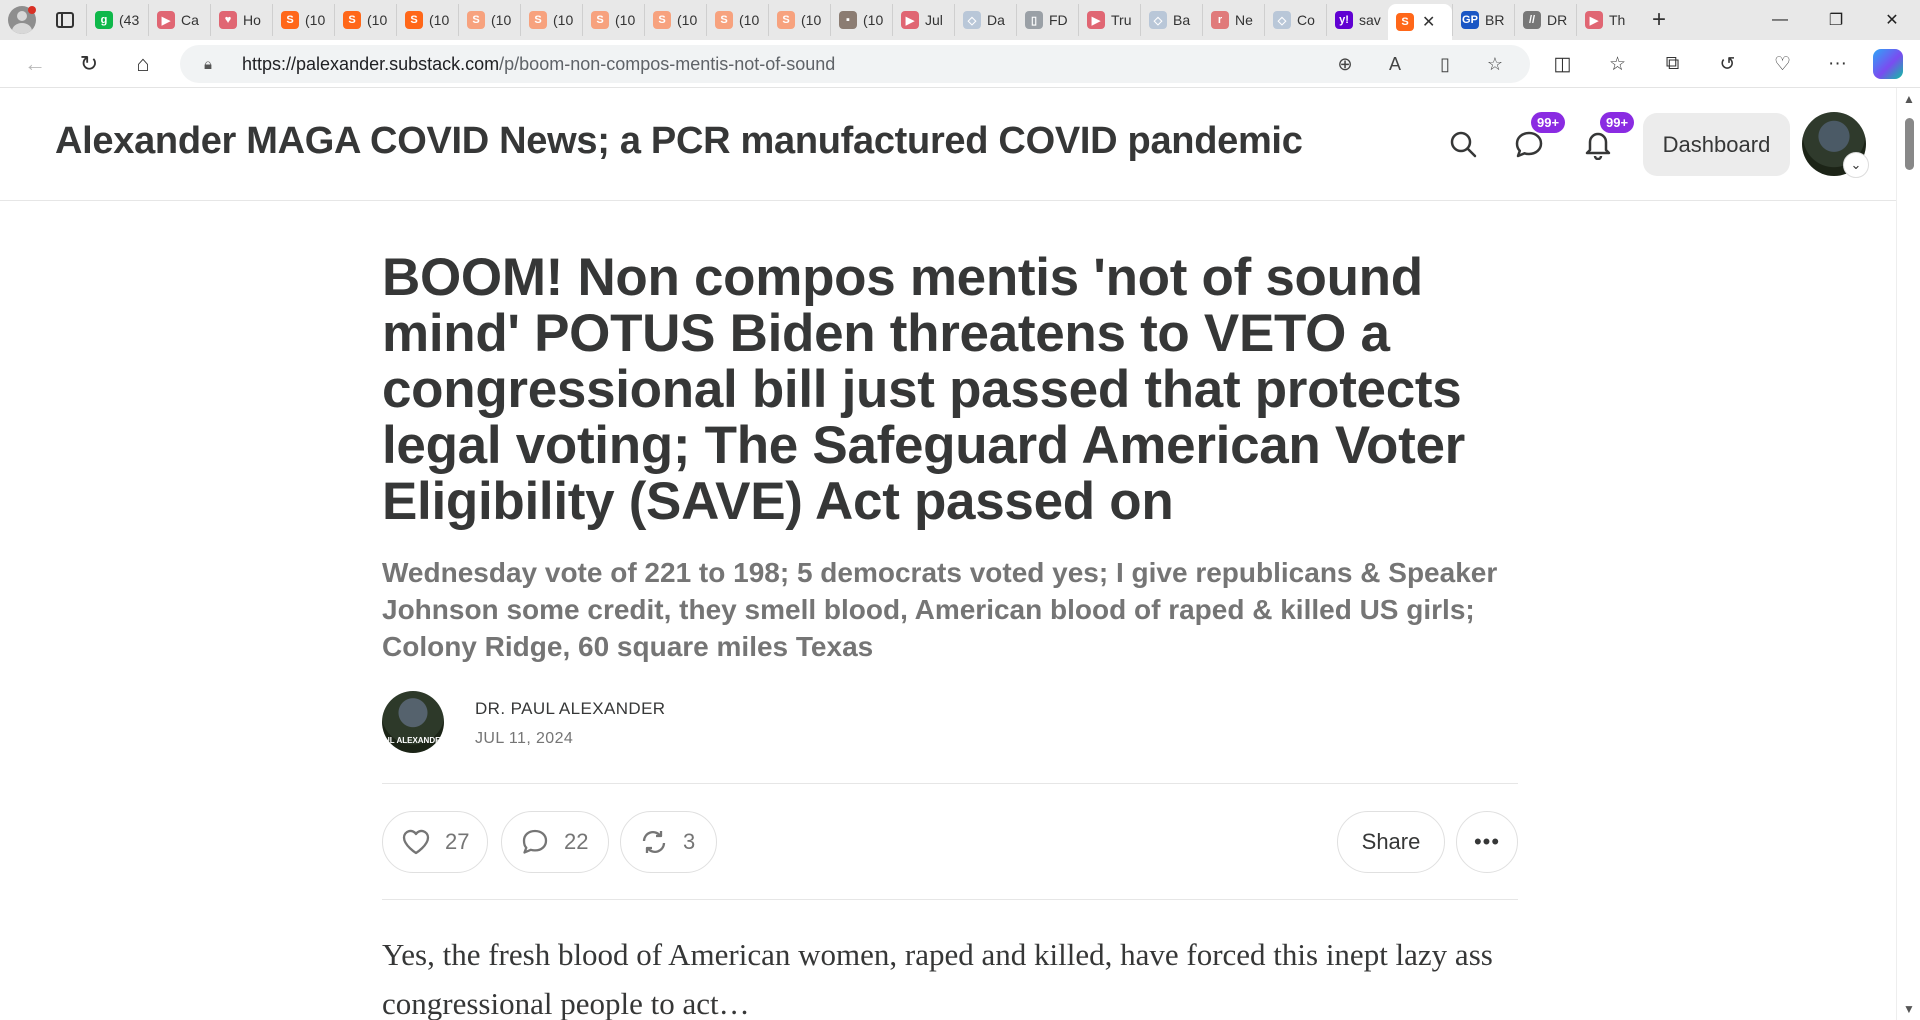  Describe the element at coordinates (1395, 64) in the screenshot. I see `read-aloud-icon: A` at that location.